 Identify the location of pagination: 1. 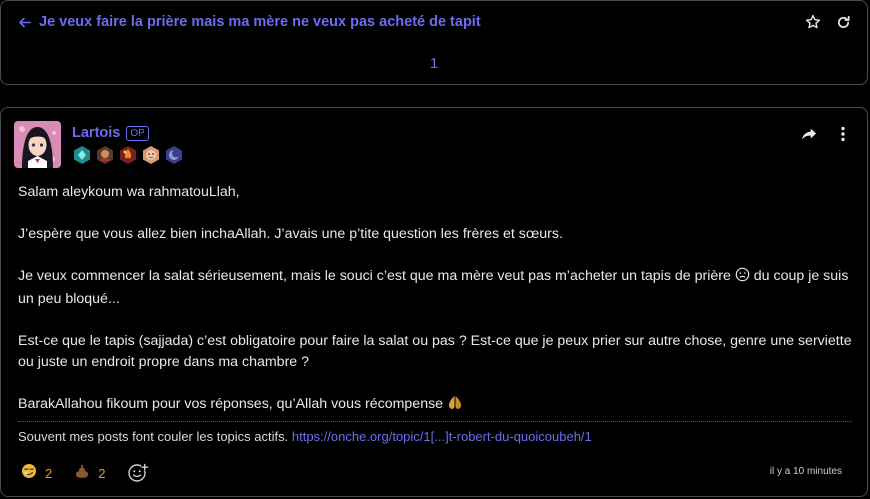
(434, 63).